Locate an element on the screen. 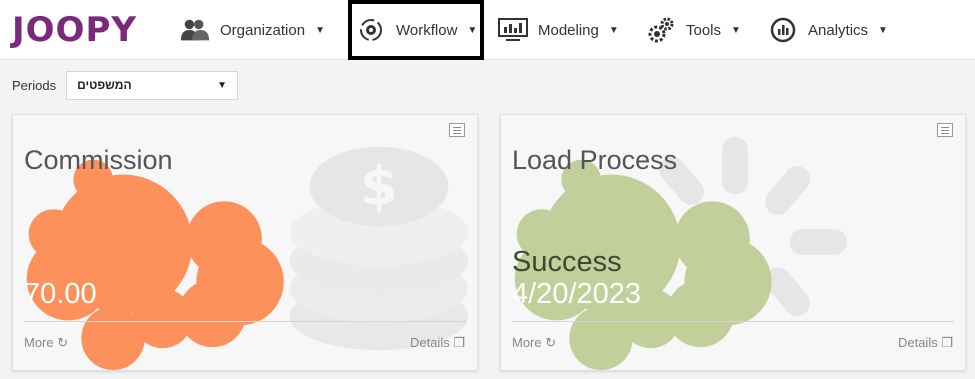  nav-organization-label: Organization is located at coordinates (263, 30).